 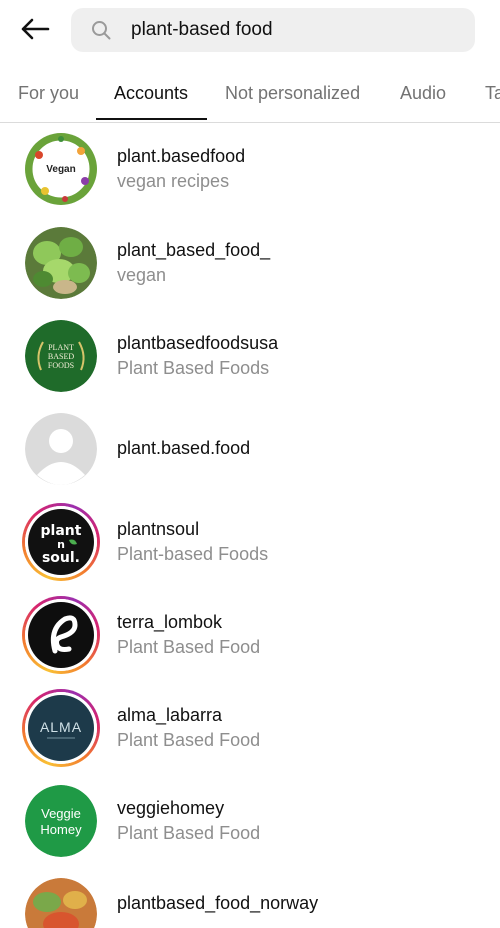 I want to click on account-row: terra_lombok Plant Based Food, so click(x=250, y=634).